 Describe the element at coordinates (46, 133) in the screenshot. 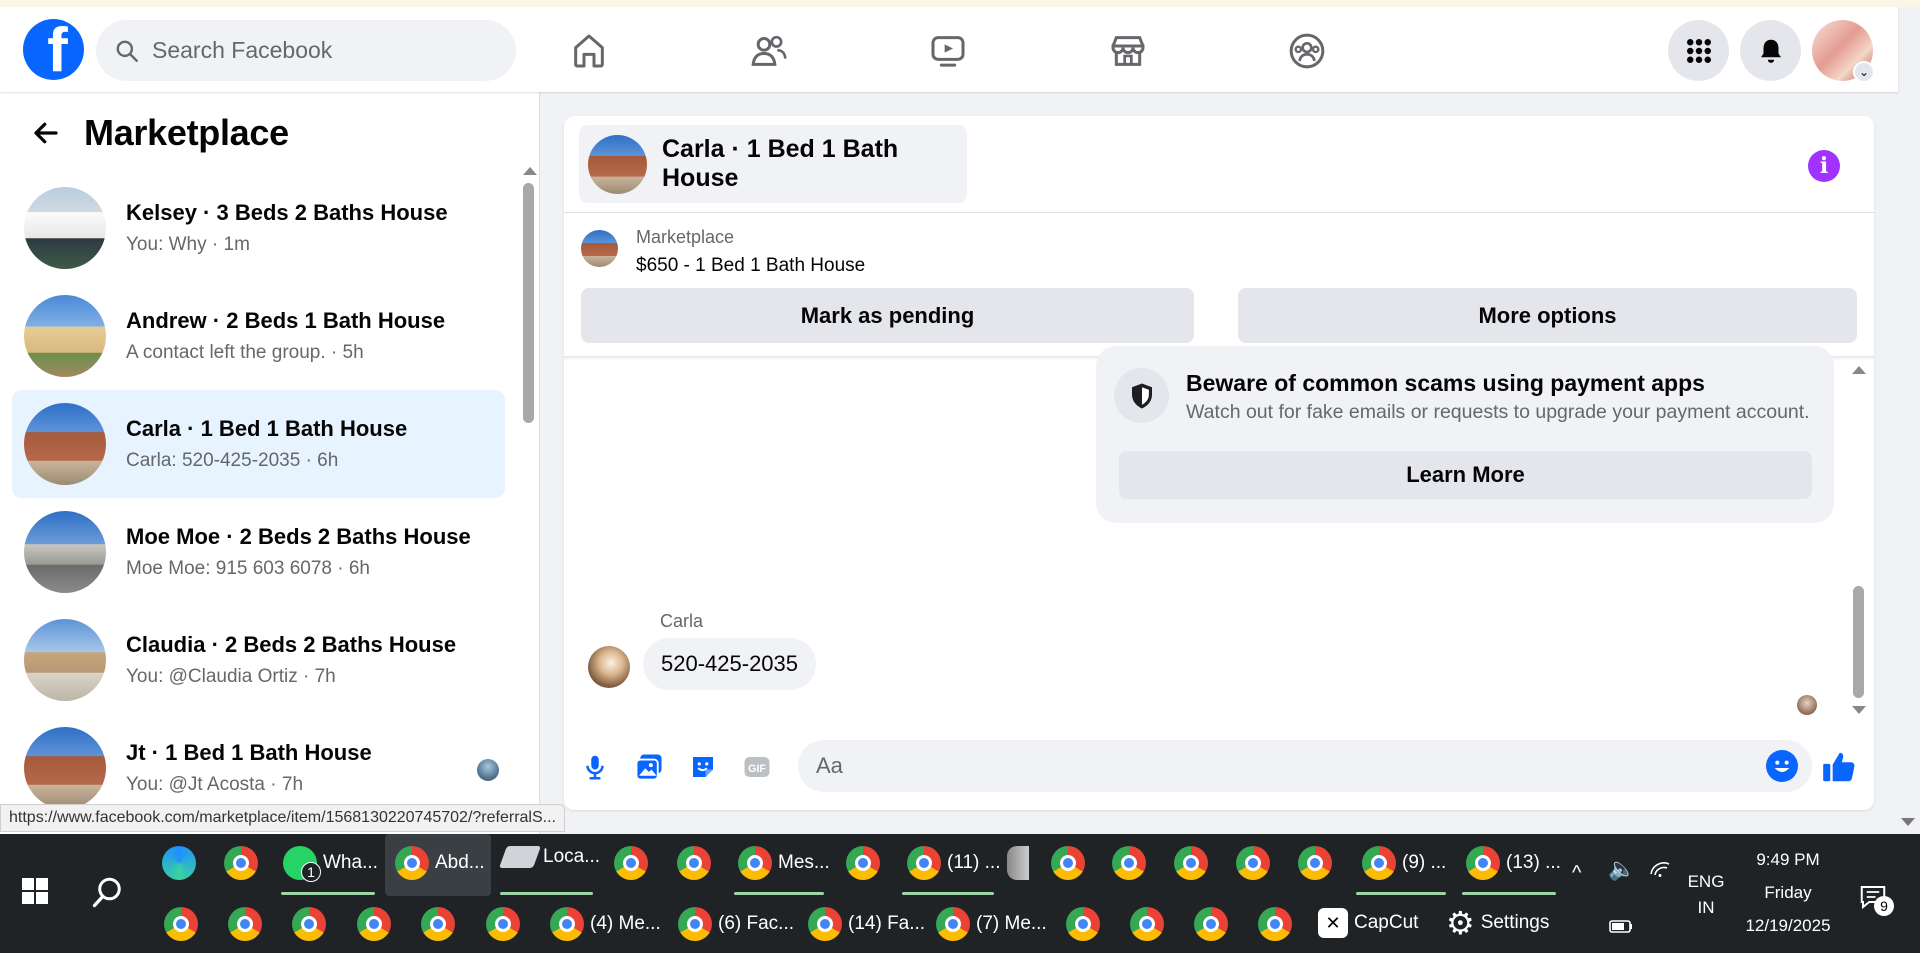

I see `back-arrow-icon` at that location.